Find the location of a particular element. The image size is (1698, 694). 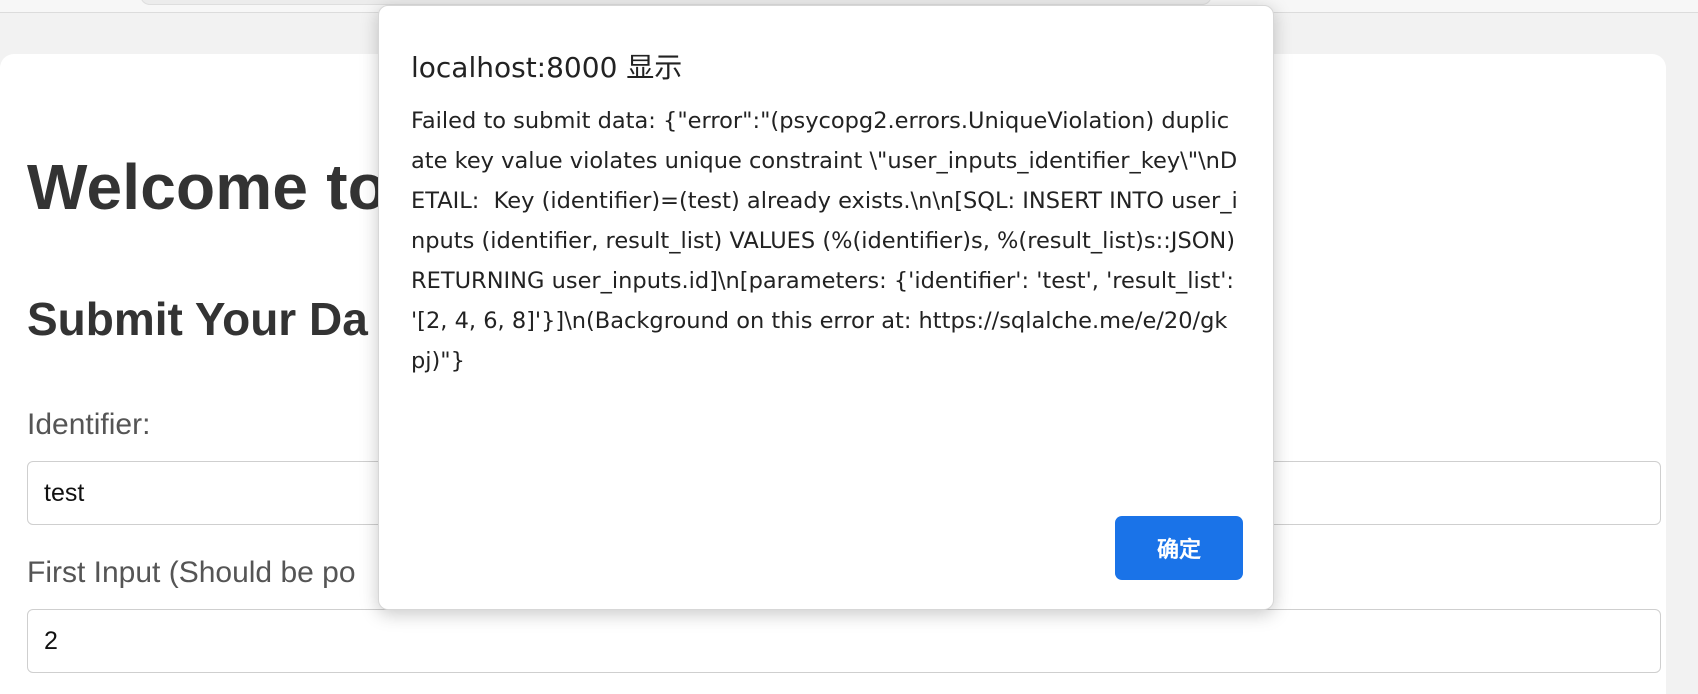

ok-button: 确定 is located at coordinates (1179, 548).